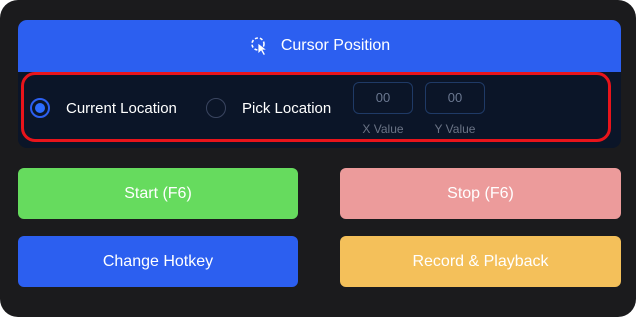  I want to click on start-button: Start (F6), so click(158, 193).